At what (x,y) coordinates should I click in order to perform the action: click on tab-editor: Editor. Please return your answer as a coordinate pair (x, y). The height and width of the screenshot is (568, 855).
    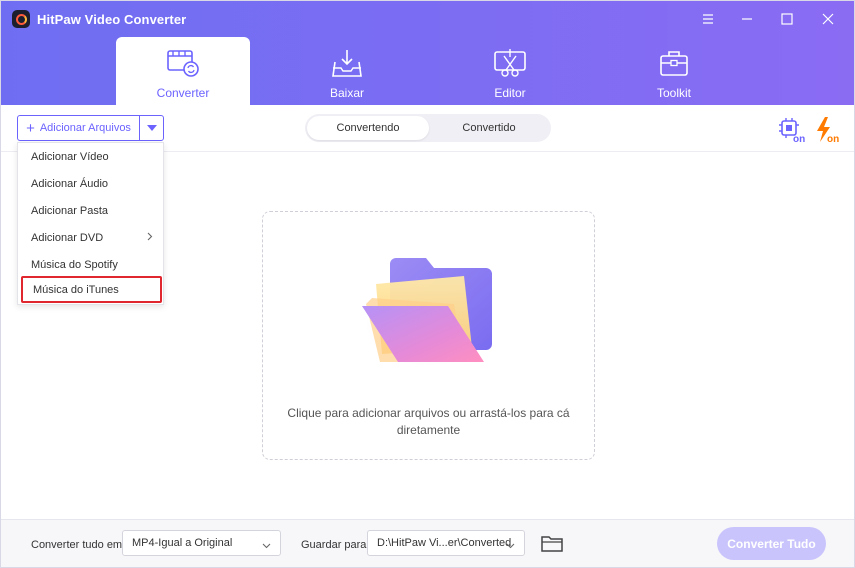
    Looking at the image, I should click on (510, 71).